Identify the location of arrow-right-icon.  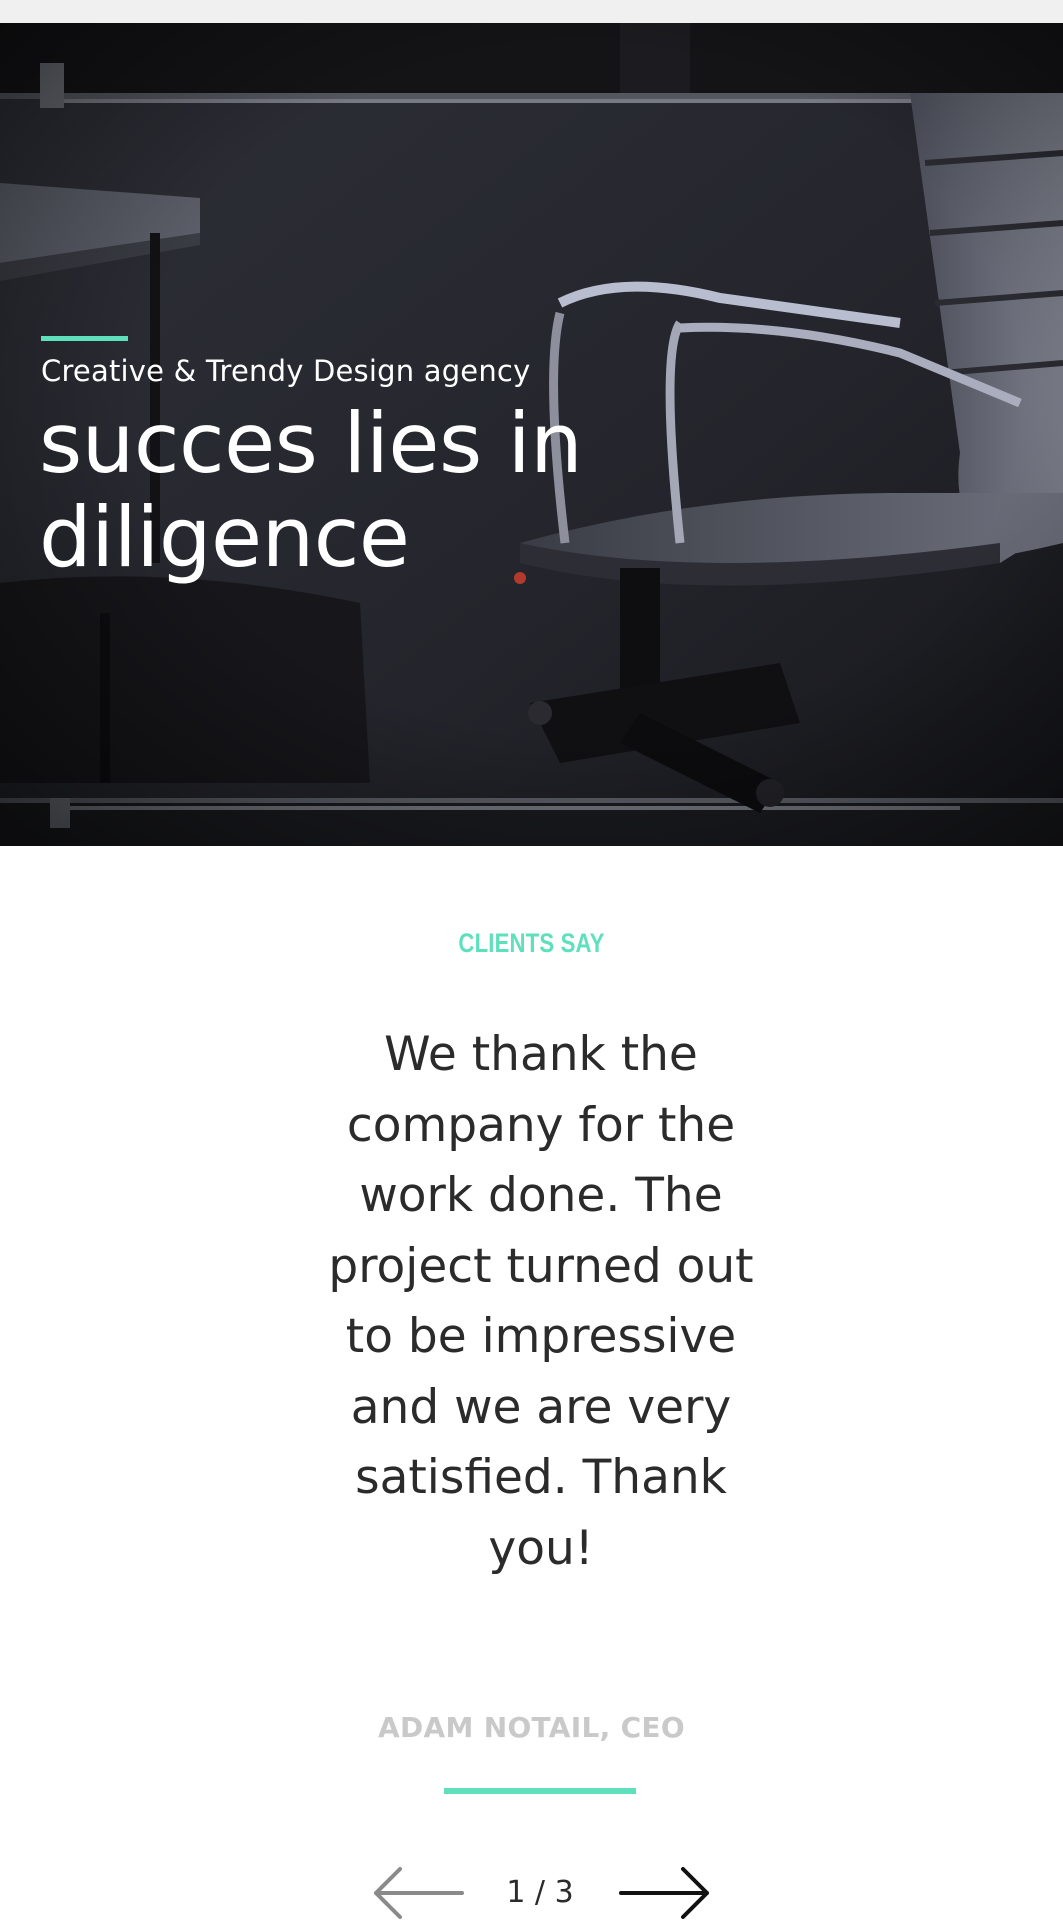
(664, 1893).